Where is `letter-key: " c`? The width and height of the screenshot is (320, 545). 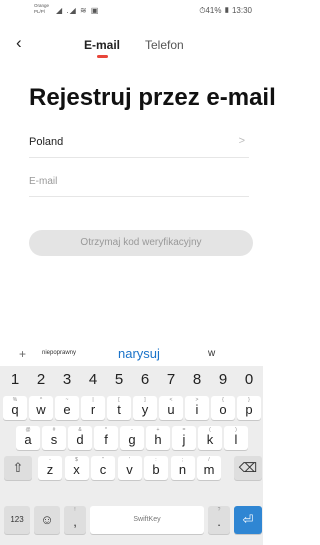
letter-key: " c is located at coordinates (103, 468).